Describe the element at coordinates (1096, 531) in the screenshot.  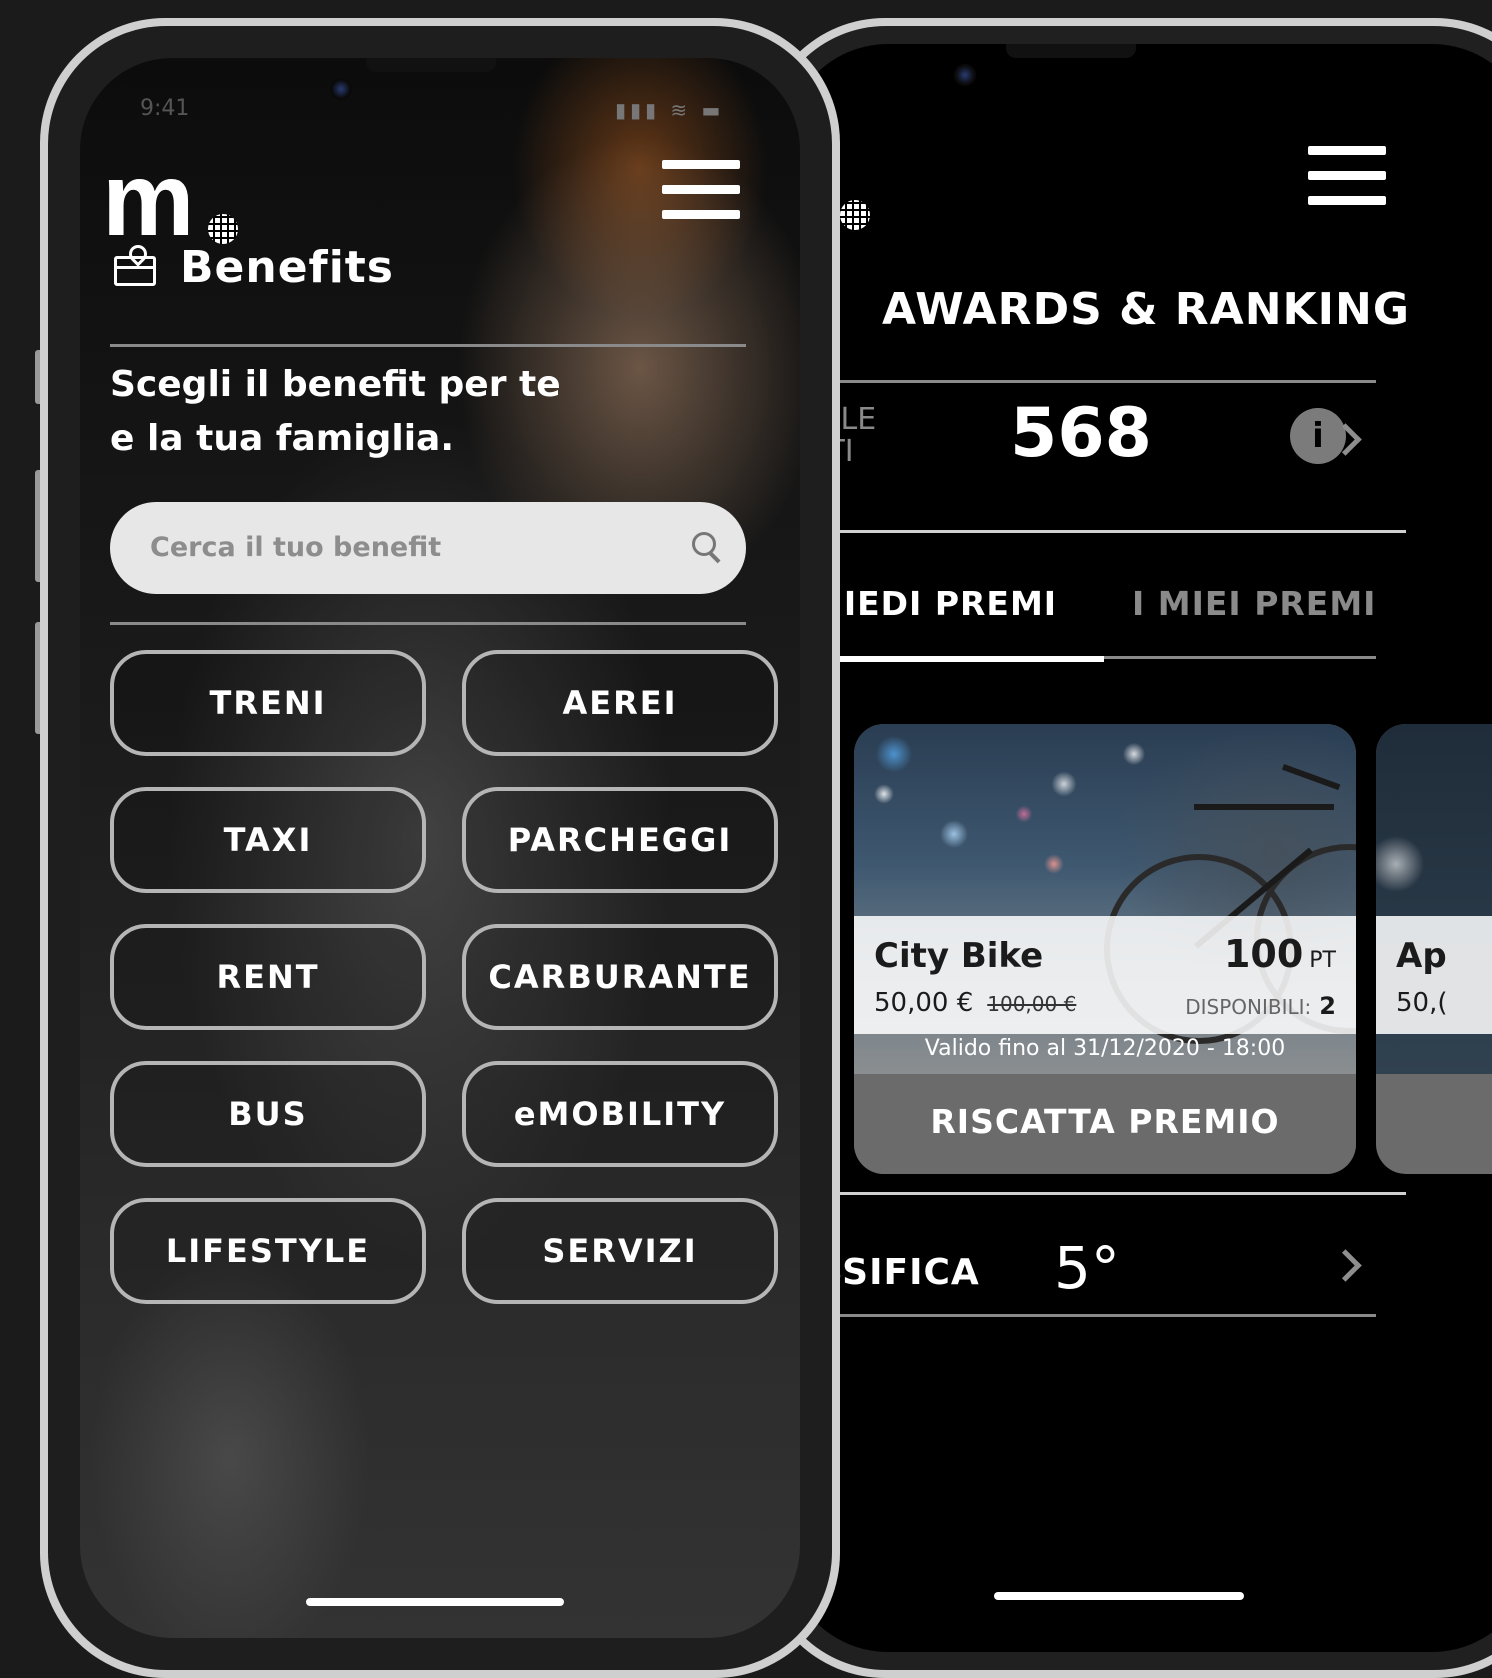
I see `points-divider` at that location.